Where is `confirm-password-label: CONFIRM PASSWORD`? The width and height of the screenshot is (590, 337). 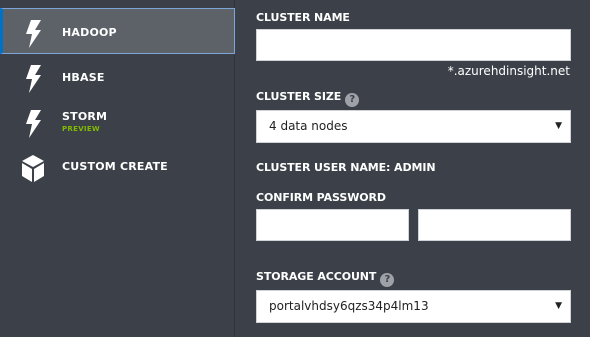 confirm-password-label: CONFIRM PASSWORD is located at coordinates (321, 197).